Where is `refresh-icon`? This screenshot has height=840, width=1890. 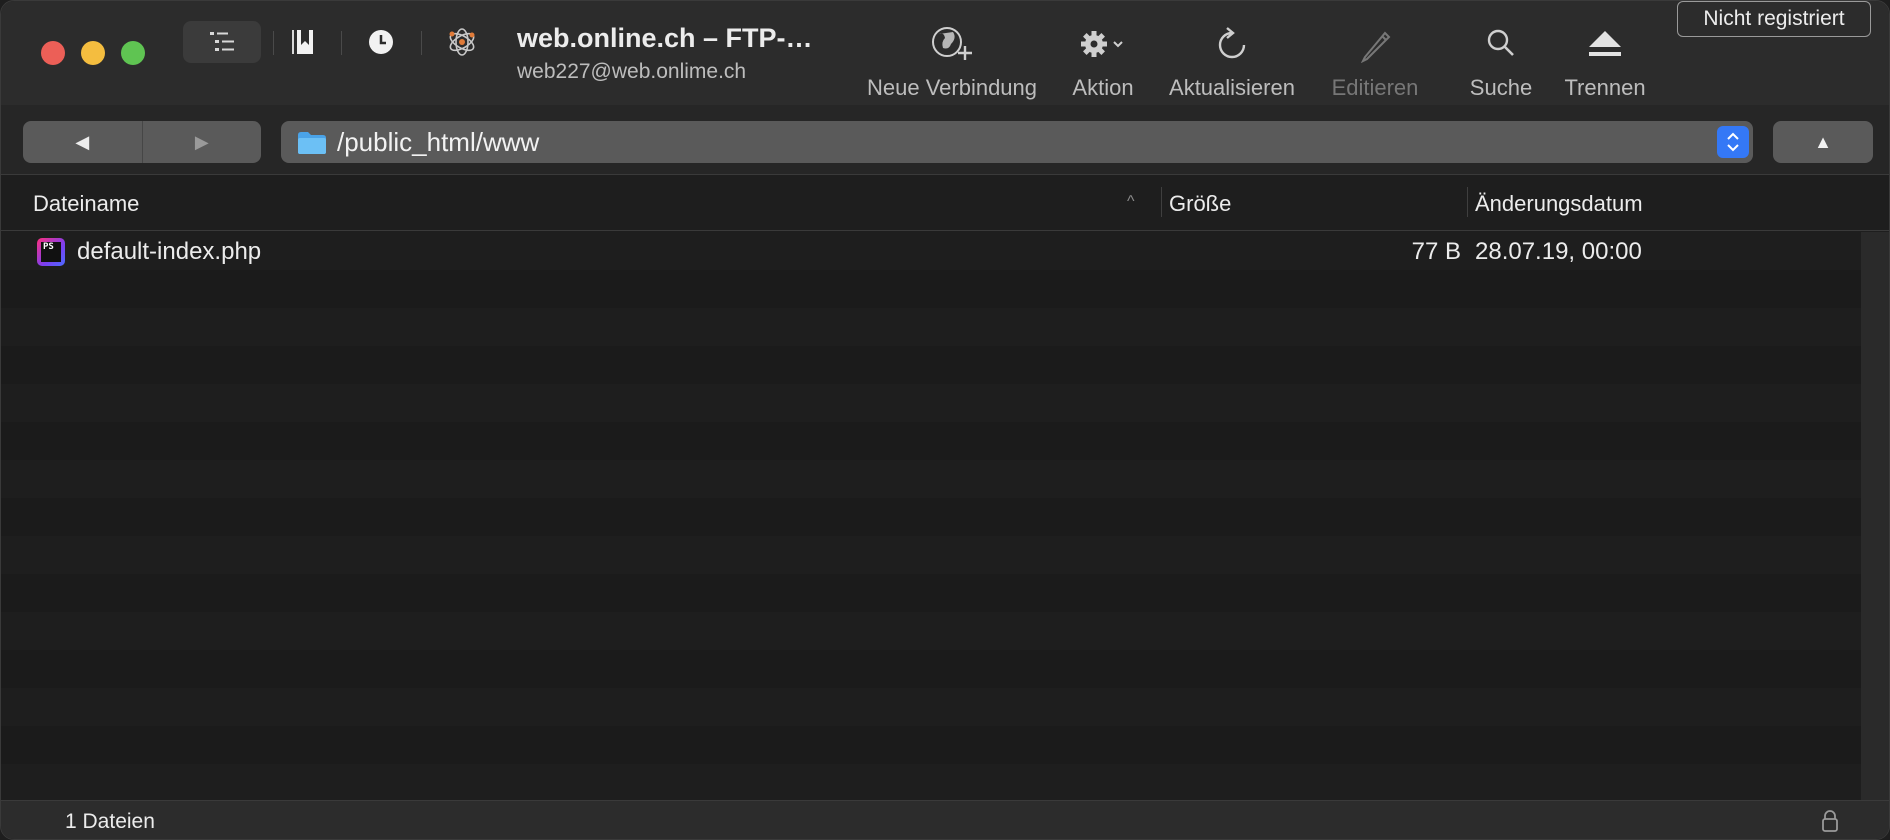
refresh-icon is located at coordinates (1232, 43).